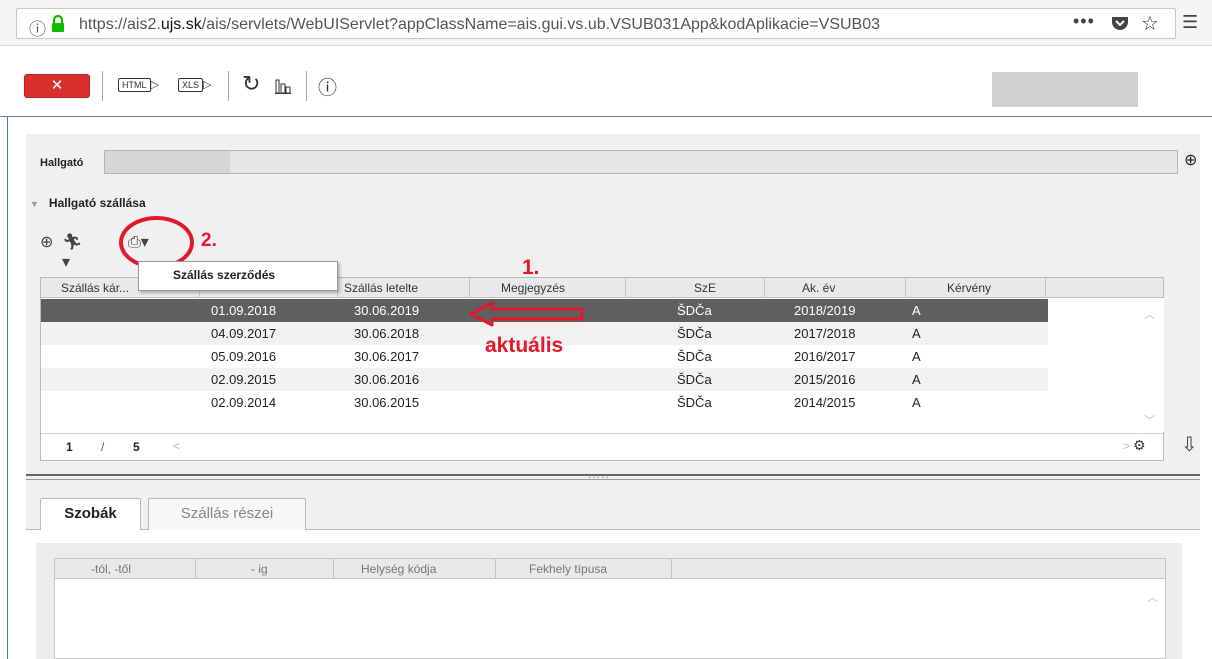 The image size is (1212, 659). I want to click on page-current: 1, so click(69, 447).